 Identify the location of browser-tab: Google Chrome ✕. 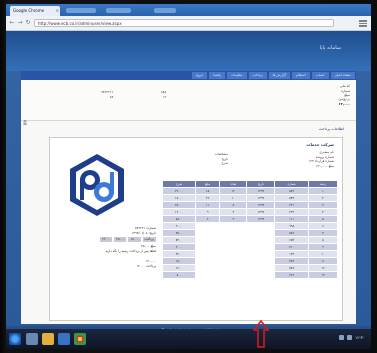
(35, 11).